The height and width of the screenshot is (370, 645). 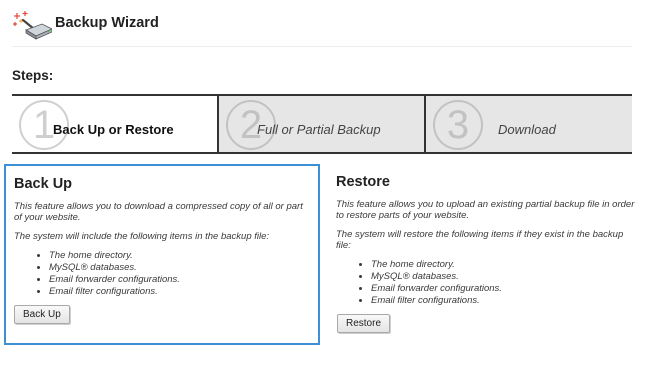 What do you see at coordinates (32, 25) in the screenshot?
I see `backup-wizard-icon` at bounding box center [32, 25].